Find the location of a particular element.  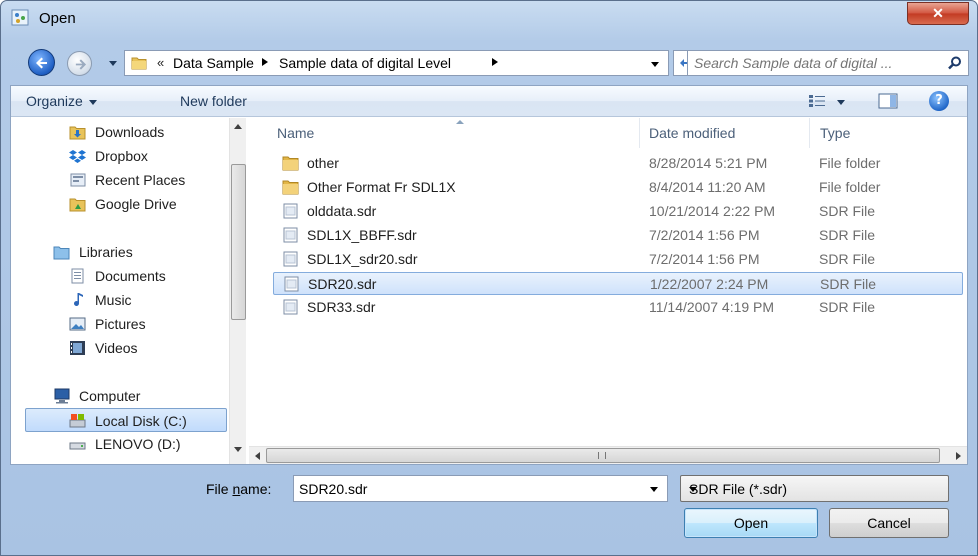

nav-item-label: Downloads is located at coordinates (130, 132).